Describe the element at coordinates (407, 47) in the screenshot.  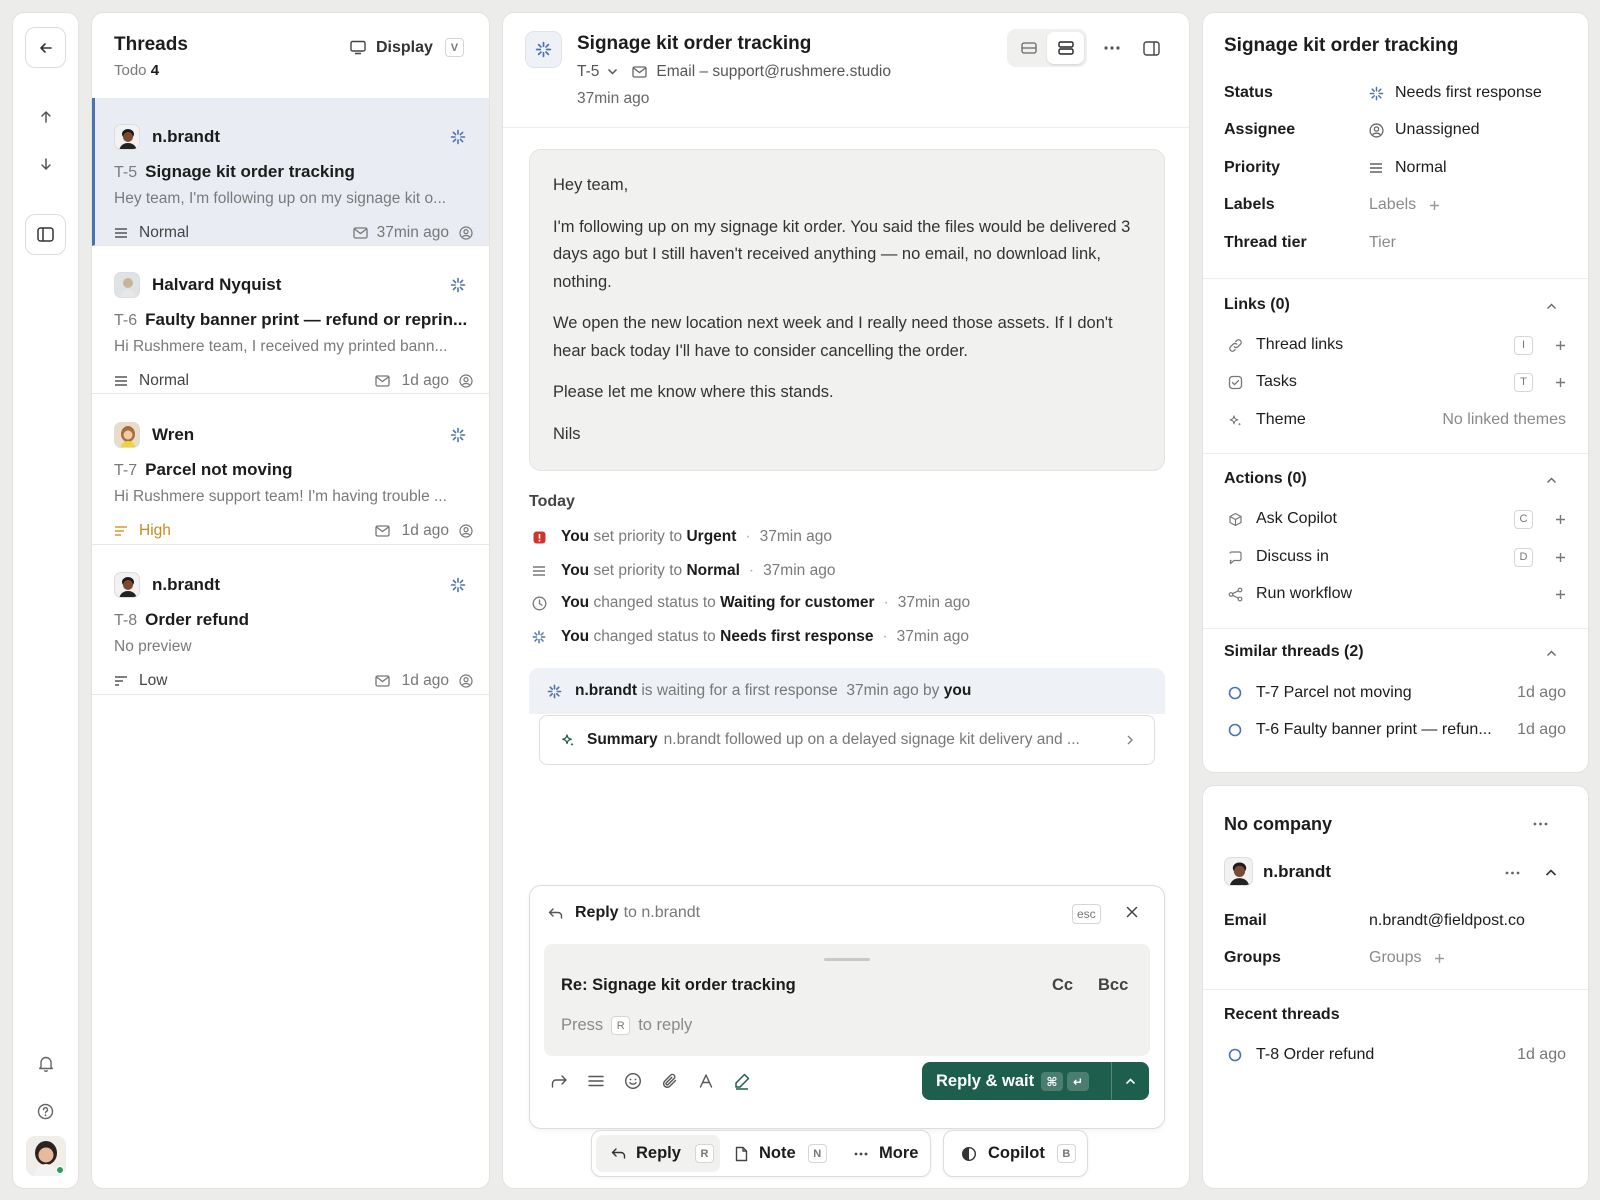
I see `display-button: Display V` at that location.